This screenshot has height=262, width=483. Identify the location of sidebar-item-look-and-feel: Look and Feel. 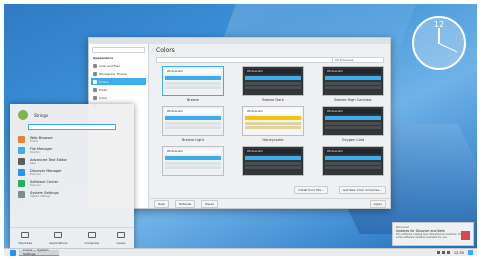
(118, 65).